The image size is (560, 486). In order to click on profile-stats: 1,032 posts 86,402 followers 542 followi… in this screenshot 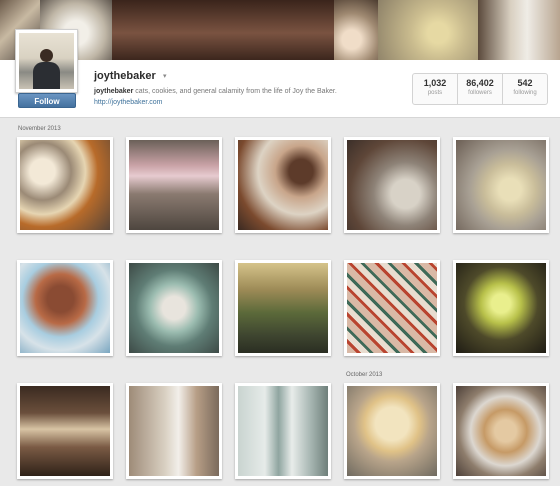, I will do `click(480, 89)`.